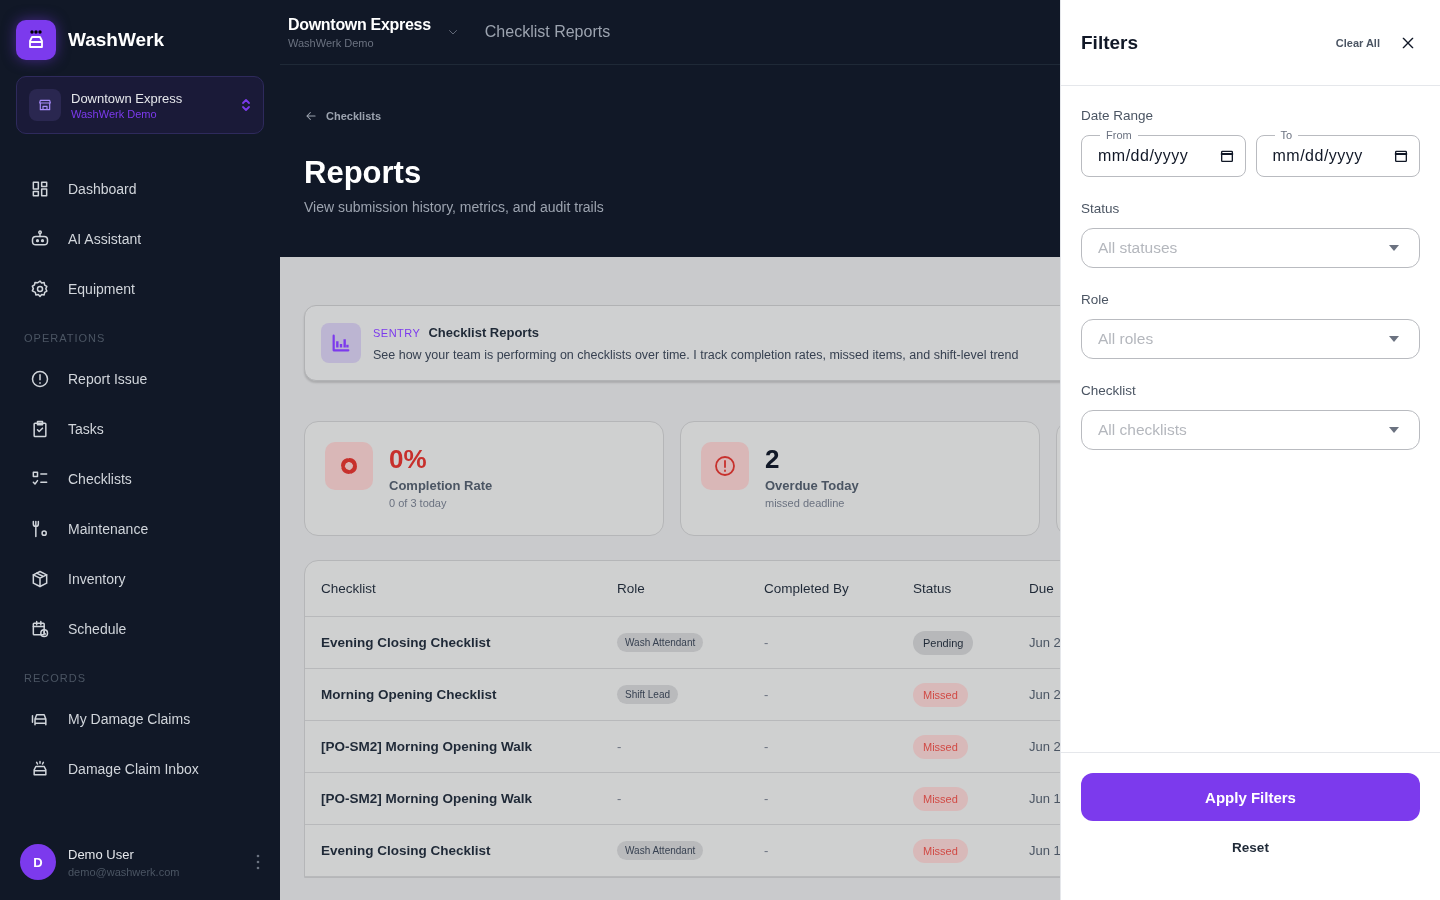 This screenshot has height=900, width=1440. Describe the element at coordinates (140, 579) in the screenshot. I see `nav-item: Inventory` at that location.